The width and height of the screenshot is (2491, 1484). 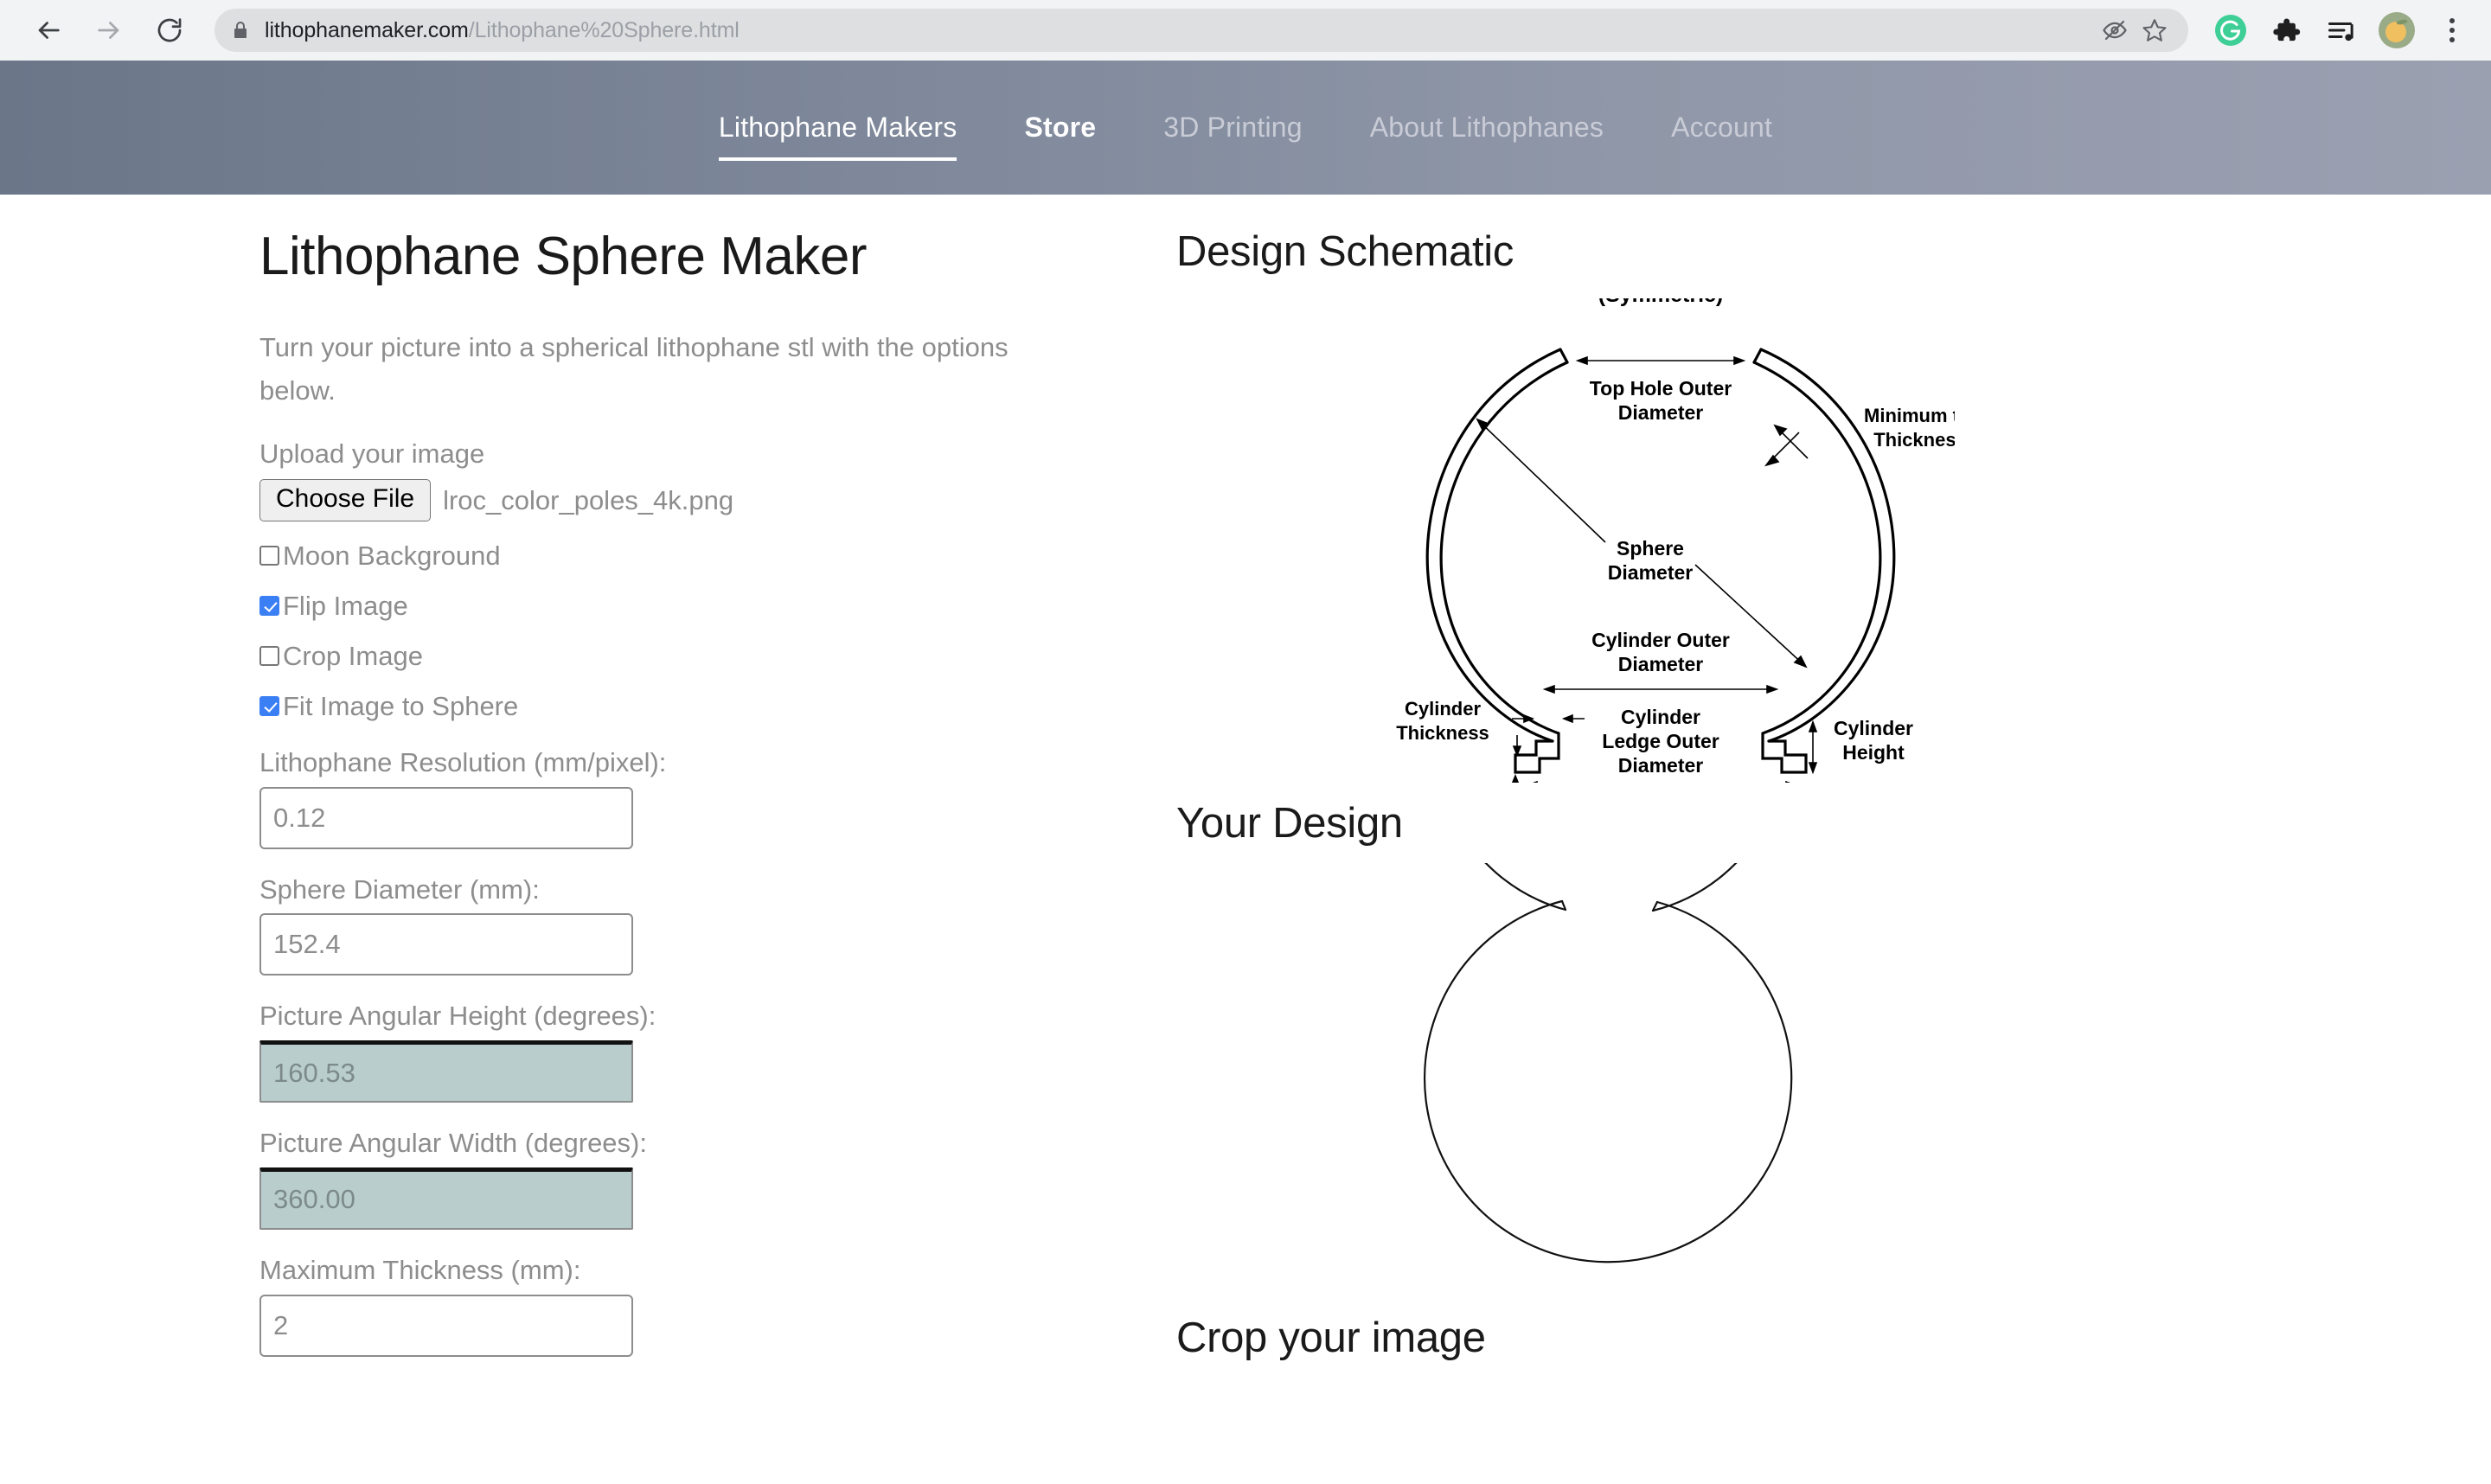 I want to click on input-picture-angular-height: 160.53, so click(x=446, y=1071).